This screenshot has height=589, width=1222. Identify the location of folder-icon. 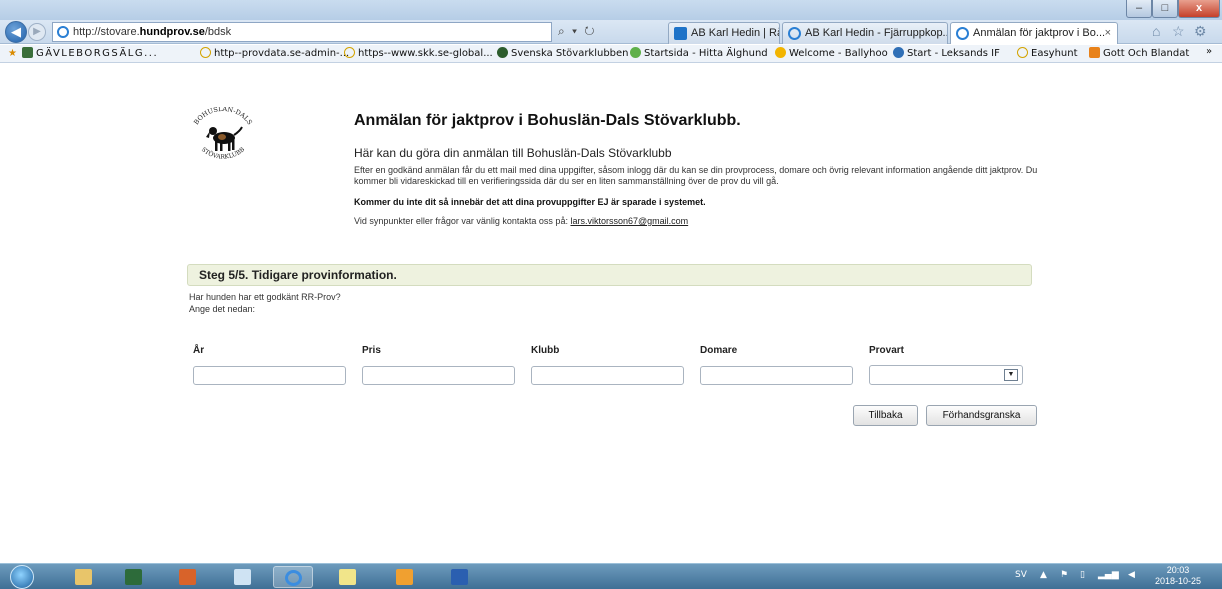
(83, 577).